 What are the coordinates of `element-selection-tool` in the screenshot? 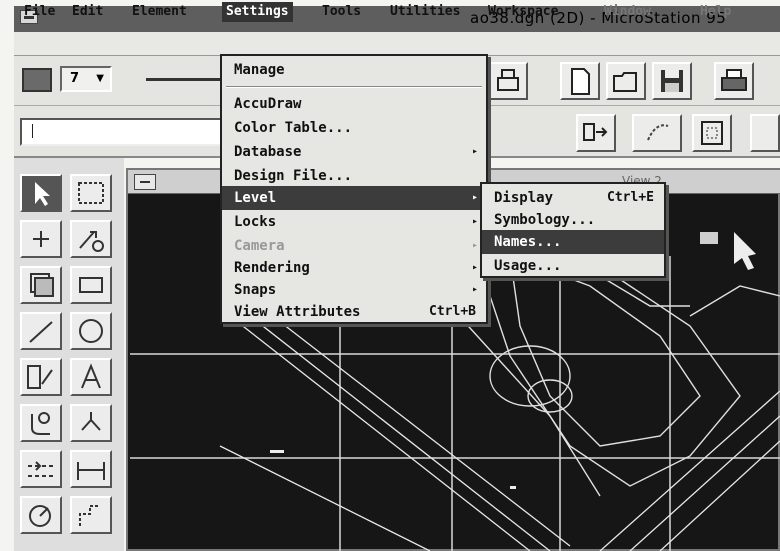 It's located at (41, 193).